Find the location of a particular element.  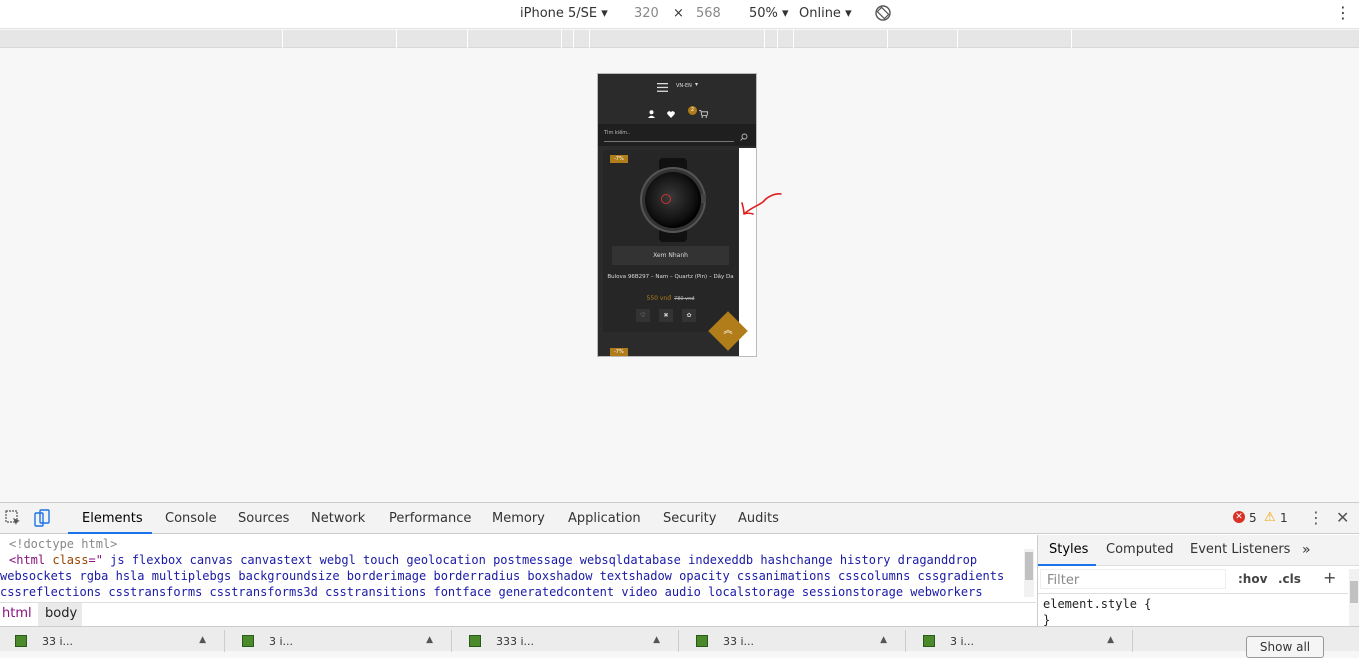

scrollbar-thumb is located at coordinates (1029, 566).